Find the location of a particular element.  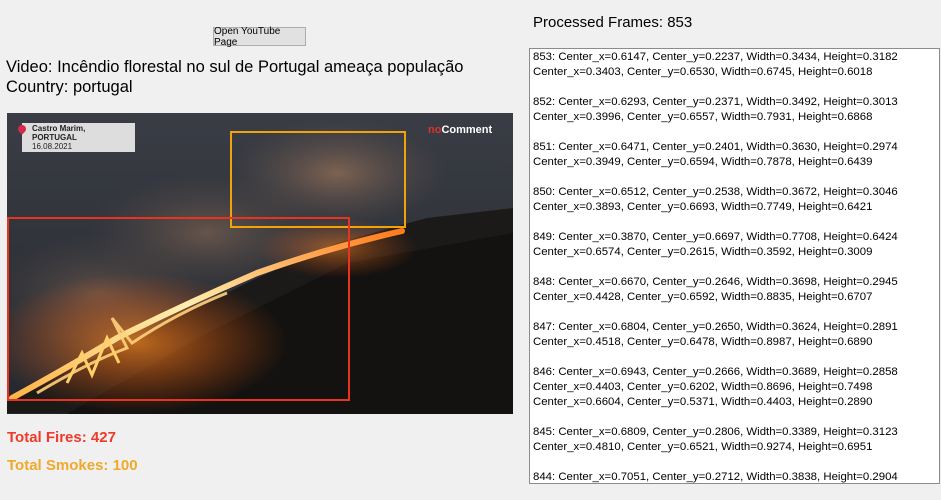

nocomment-logo: noComment is located at coordinates (460, 130).